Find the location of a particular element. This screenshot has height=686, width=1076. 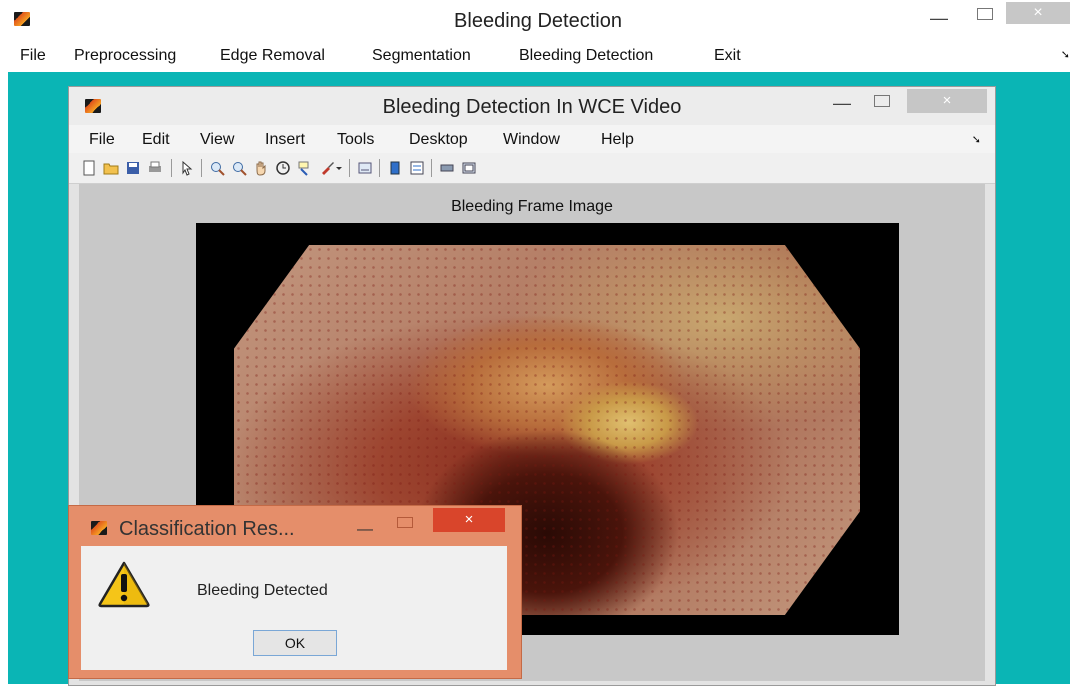

print-icon is located at coordinates (155, 168).